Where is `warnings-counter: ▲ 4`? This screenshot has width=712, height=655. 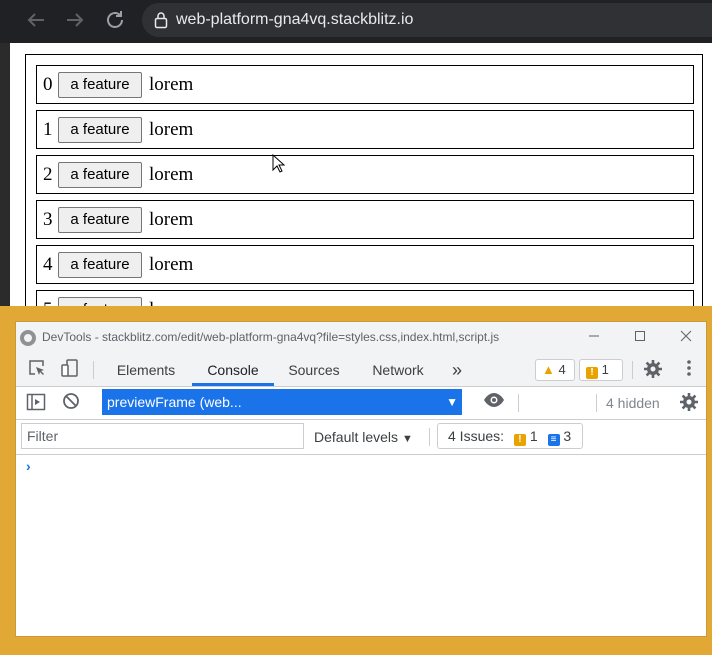 warnings-counter: ▲ 4 is located at coordinates (555, 370).